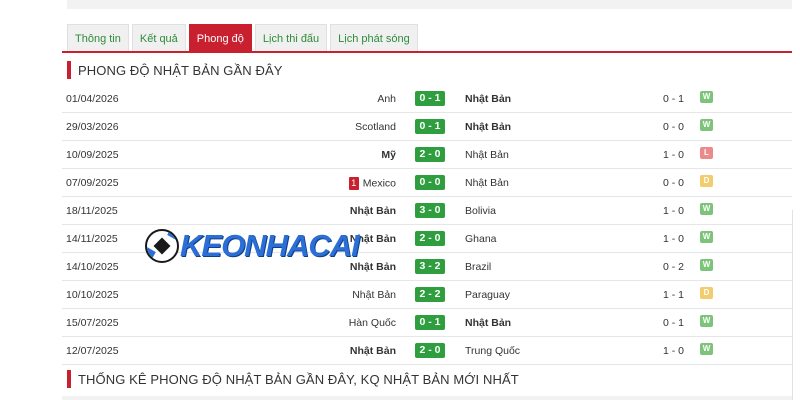 This screenshot has height=400, width=800. What do you see at coordinates (487, 295) in the screenshot?
I see `away-team: Paraguay` at bounding box center [487, 295].